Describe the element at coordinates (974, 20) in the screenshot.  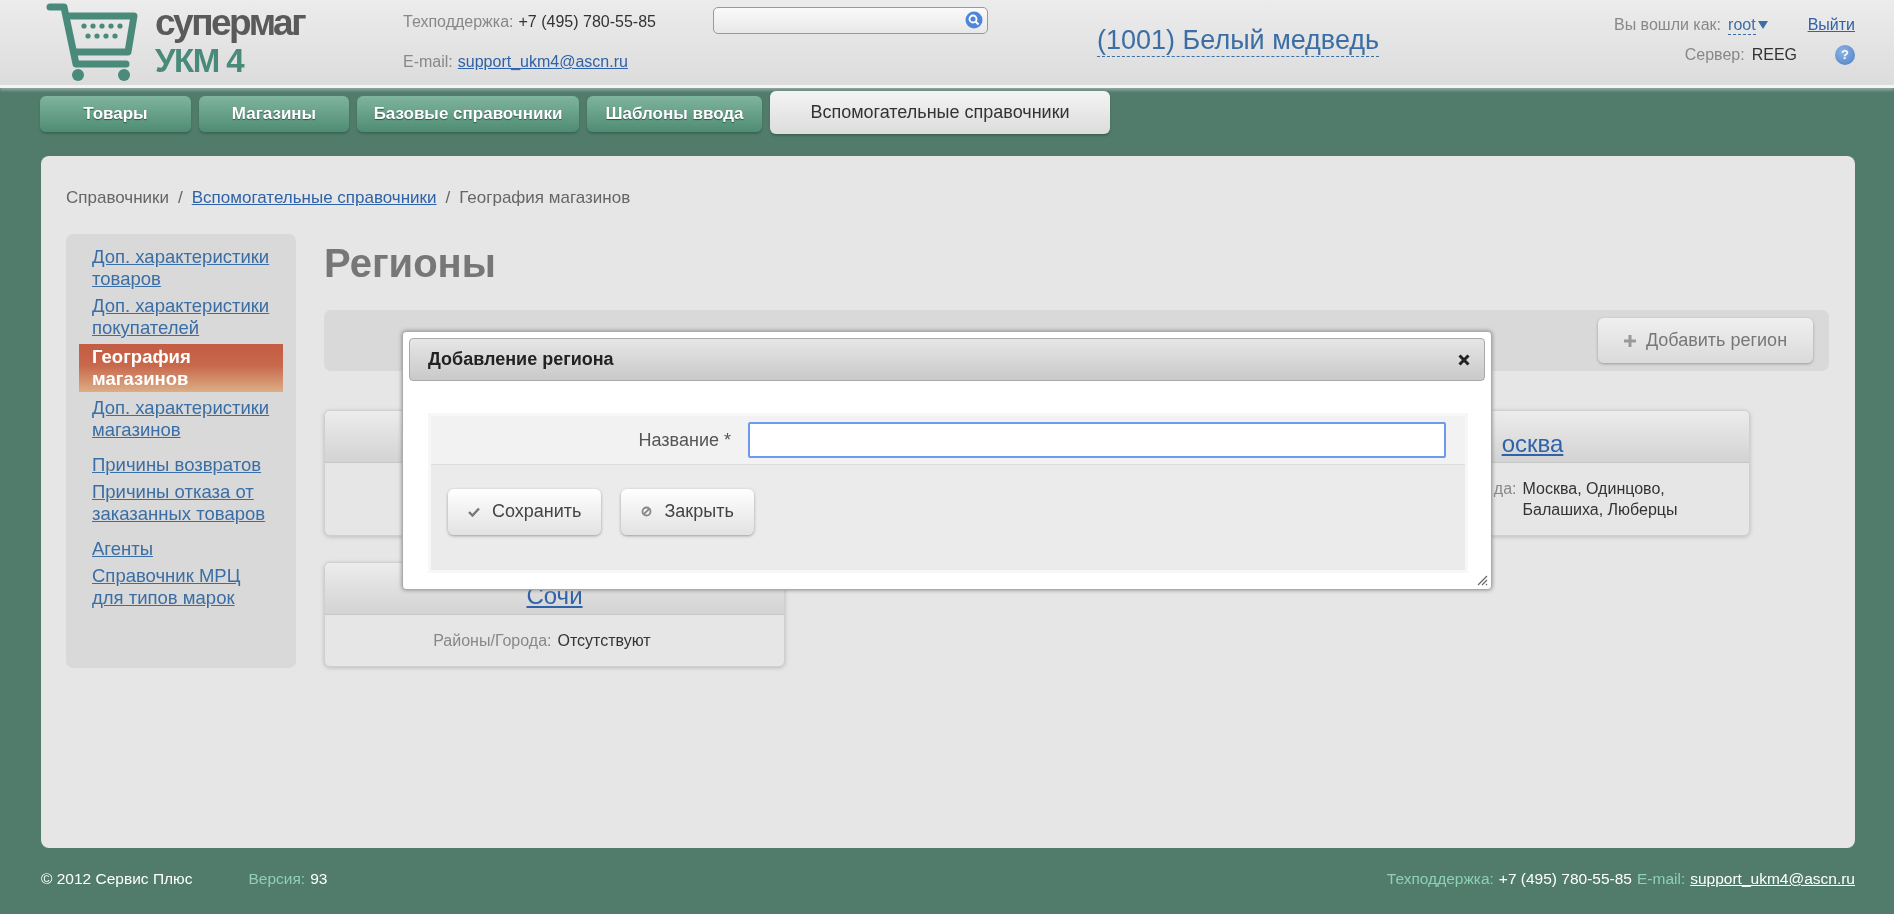
I see `search-icon` at that location.